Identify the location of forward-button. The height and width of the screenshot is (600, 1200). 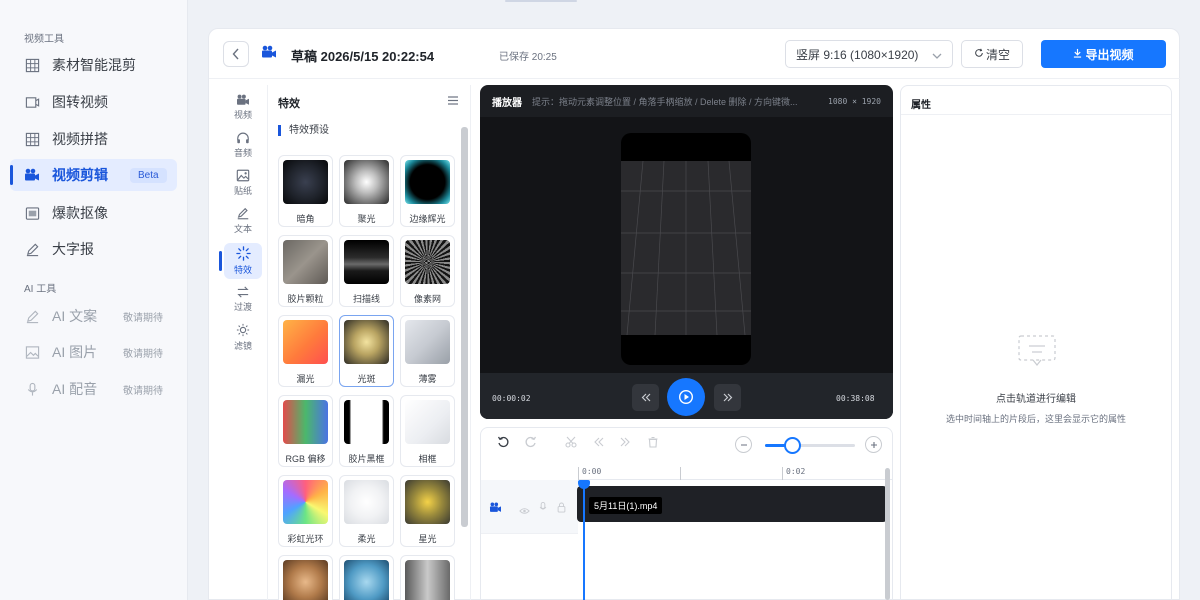
(727, 397).